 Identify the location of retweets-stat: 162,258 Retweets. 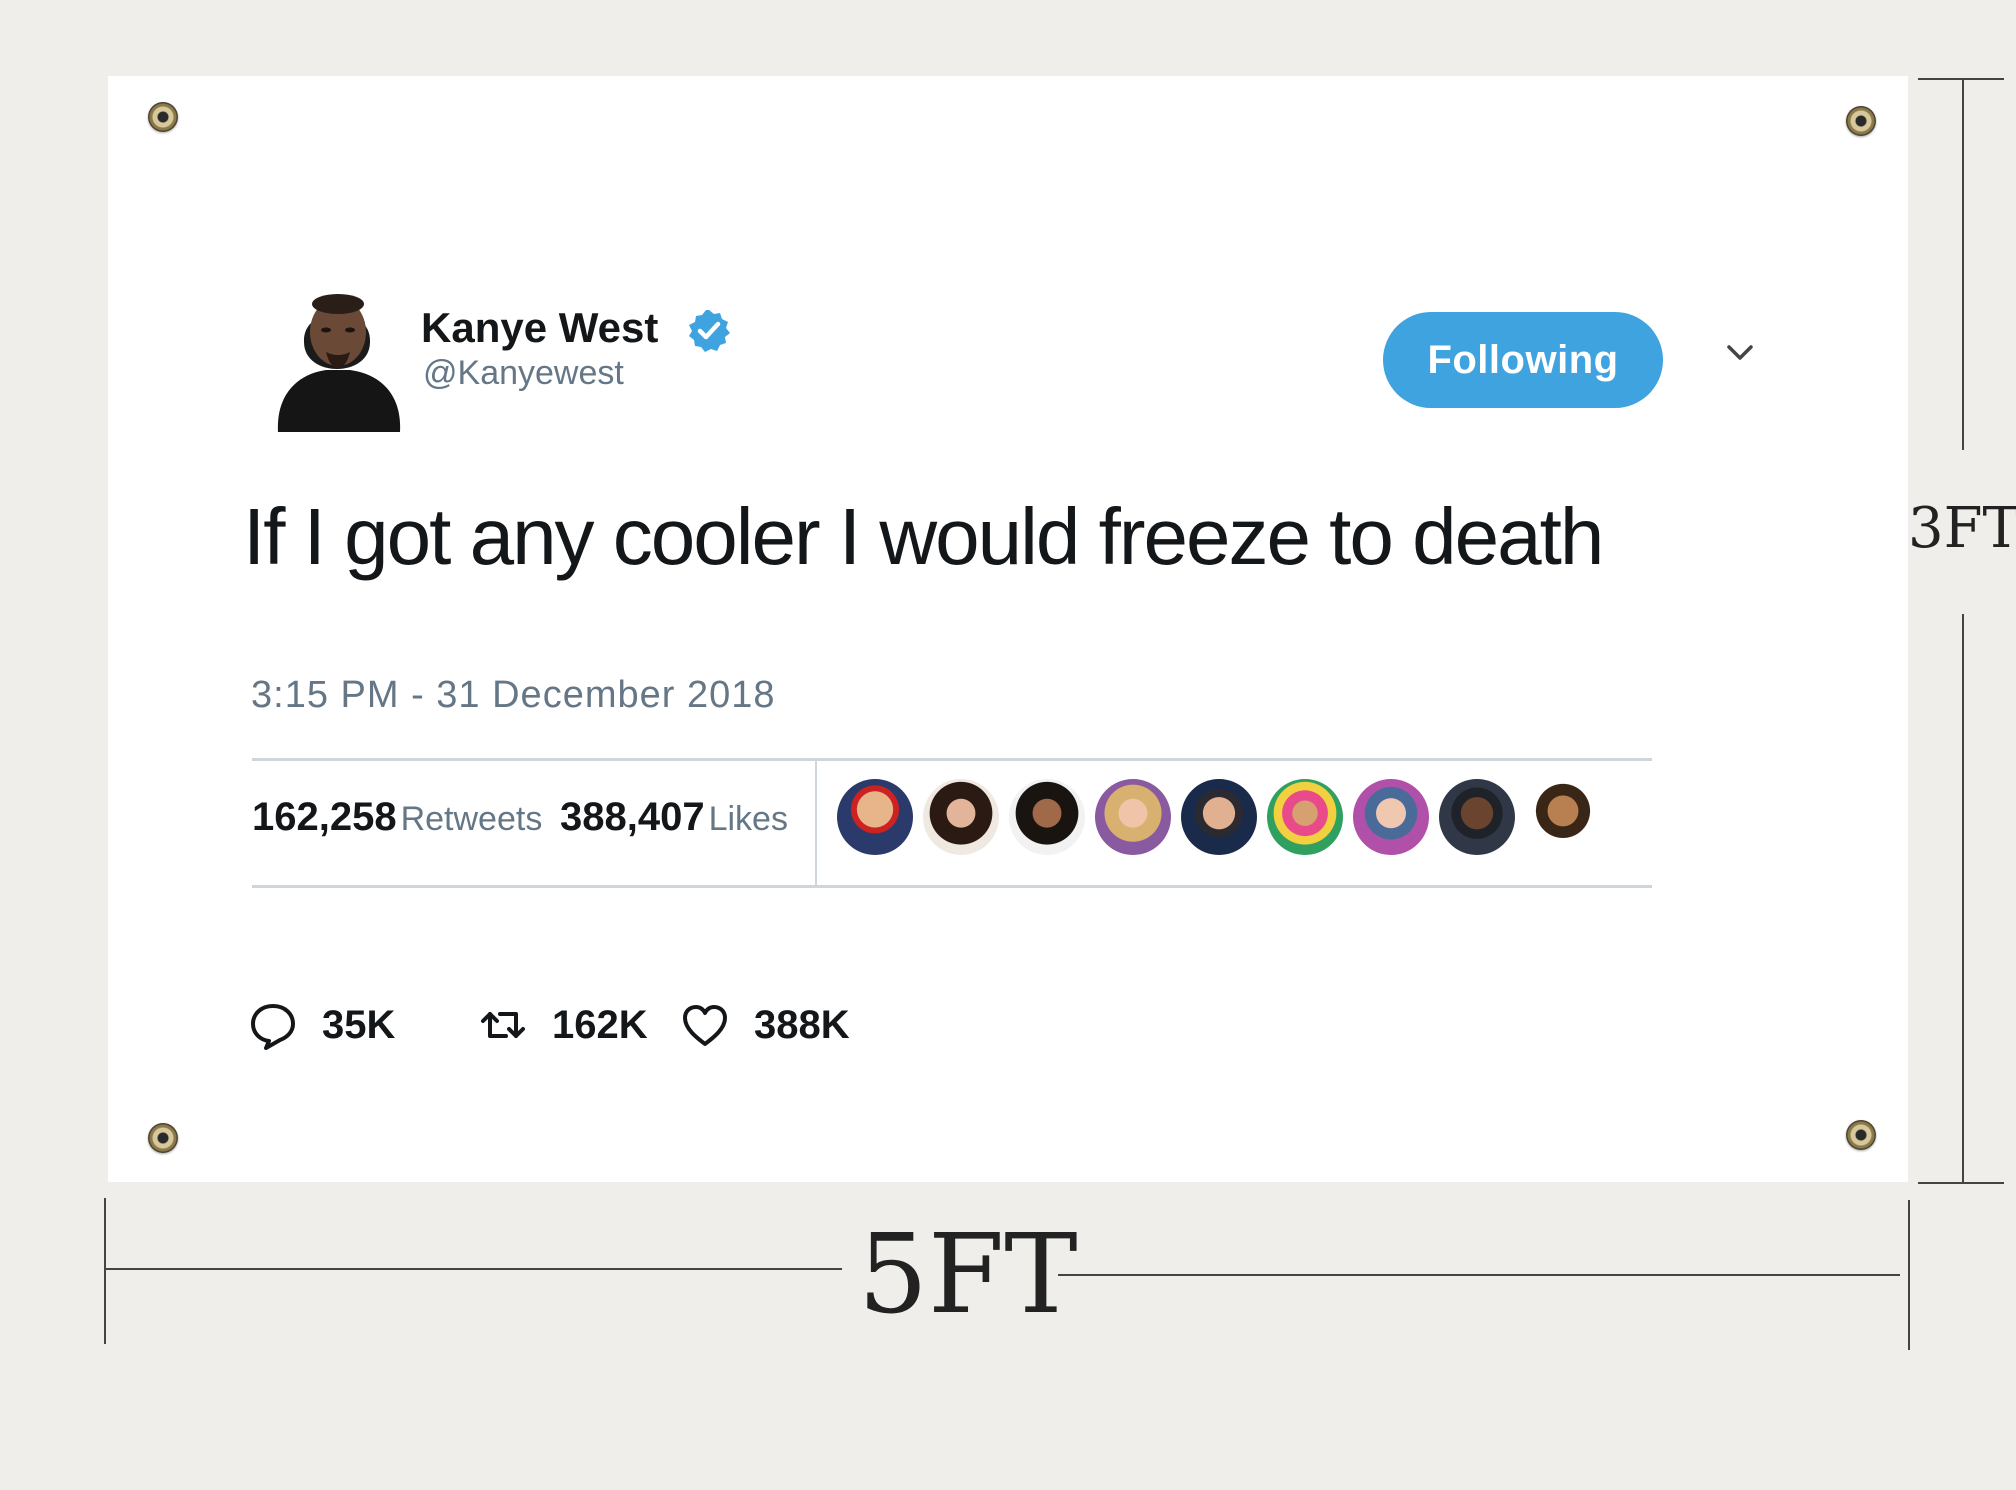
(397, 817).